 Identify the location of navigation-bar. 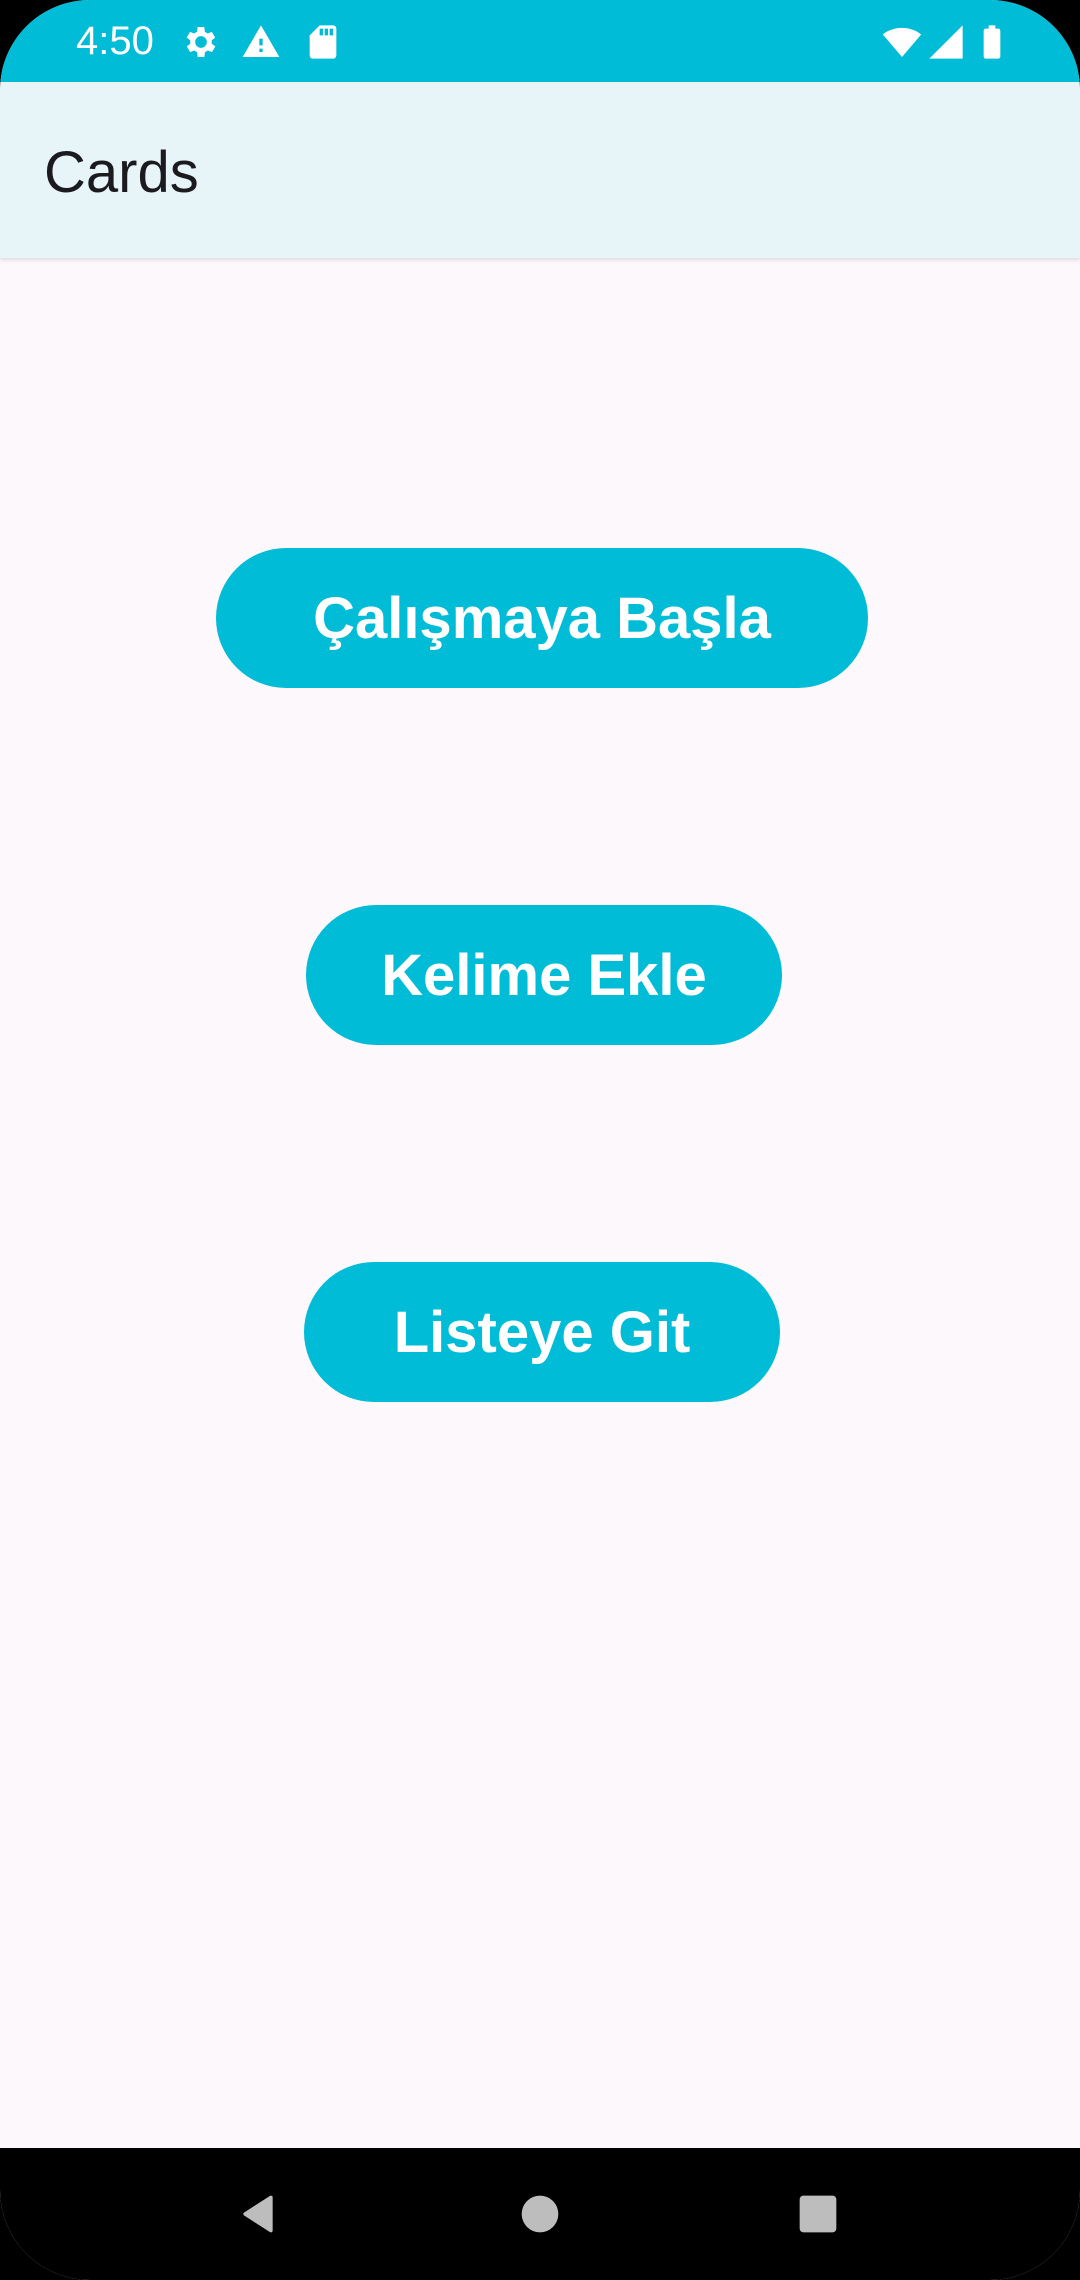
(540, 2214).